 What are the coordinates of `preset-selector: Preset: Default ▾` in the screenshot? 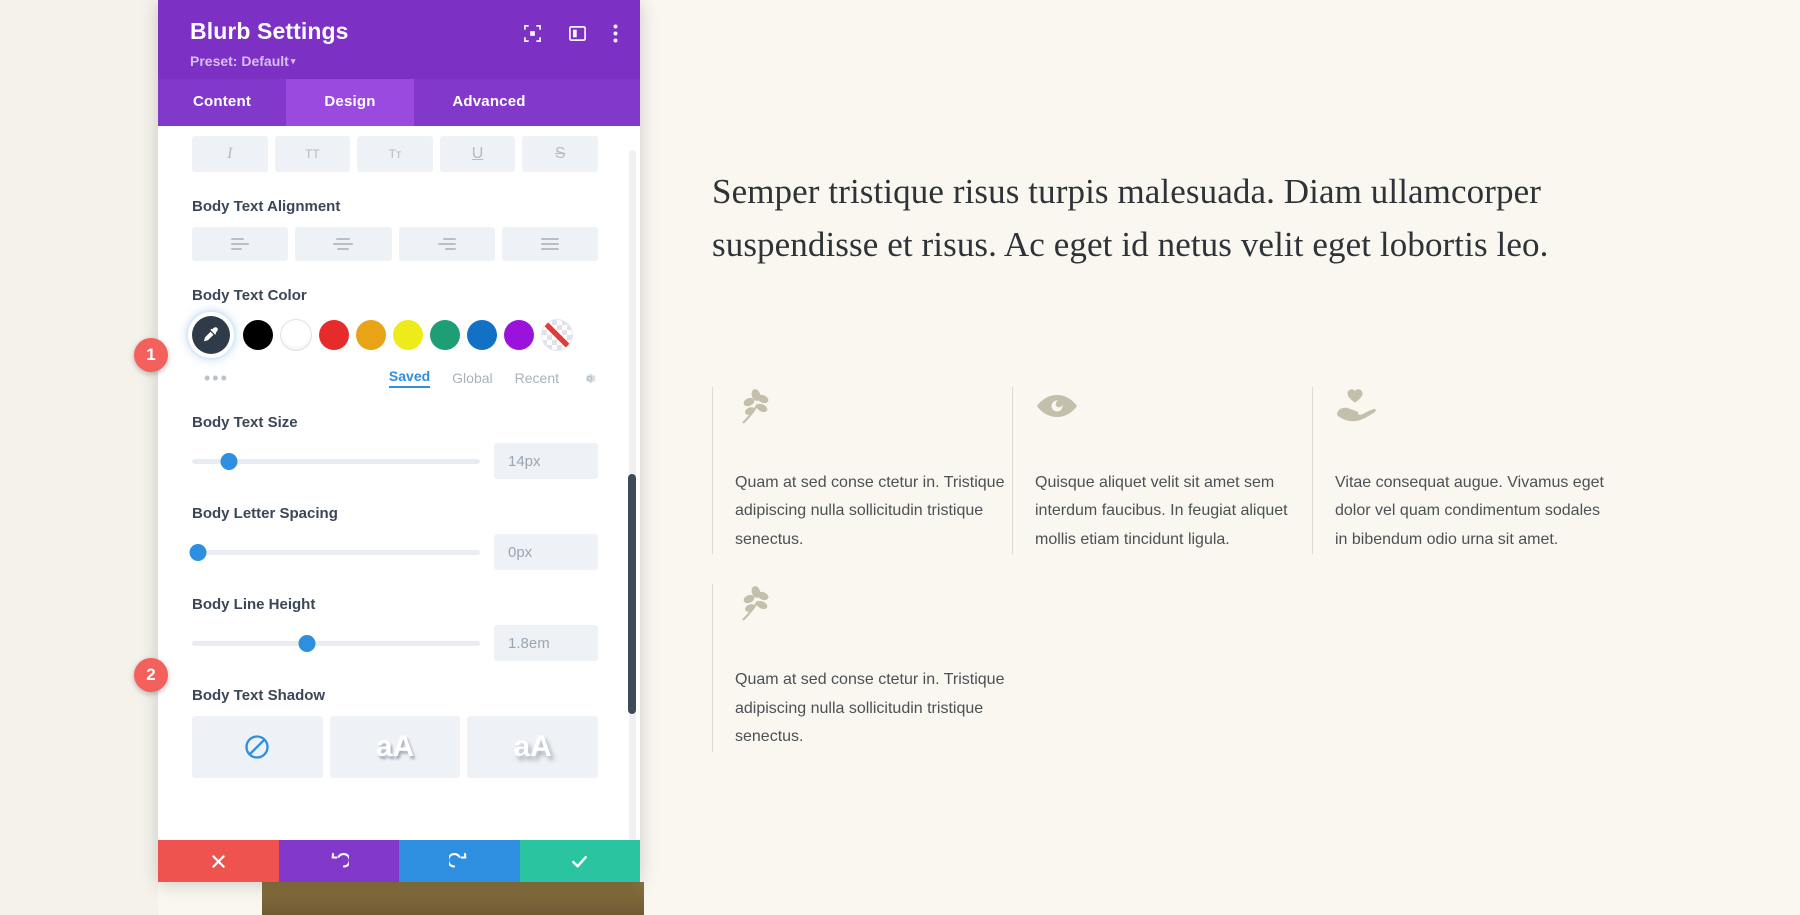 It's located at (404, 61).